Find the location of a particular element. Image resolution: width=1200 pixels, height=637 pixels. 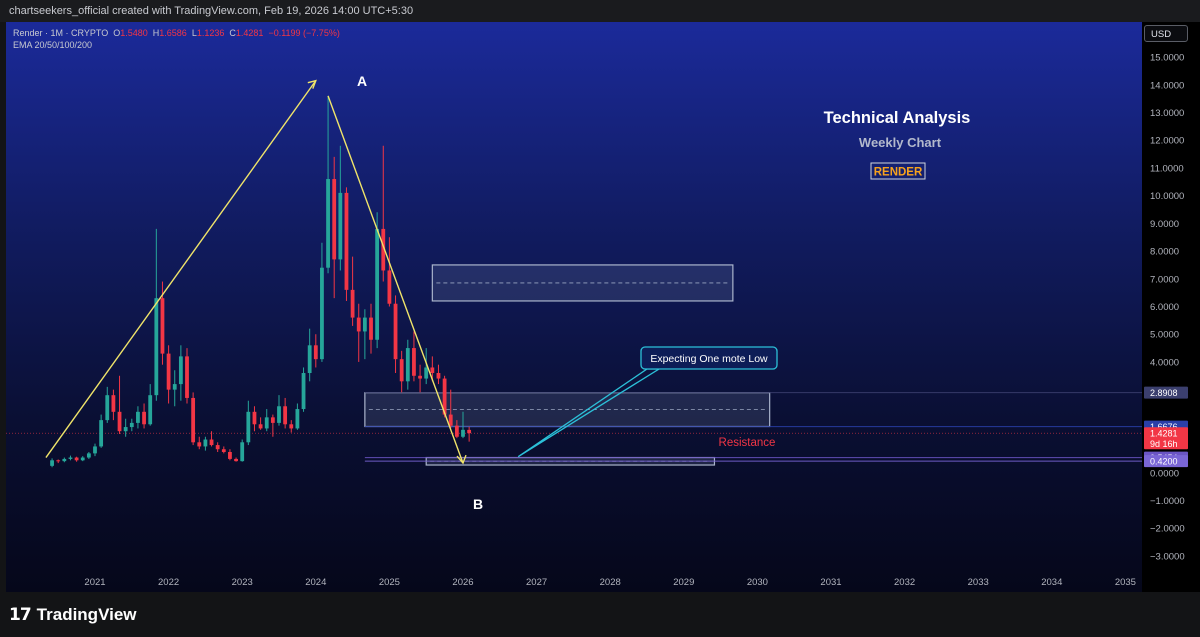

time-tick-label: 2029 is located at coordinates (683, 582).